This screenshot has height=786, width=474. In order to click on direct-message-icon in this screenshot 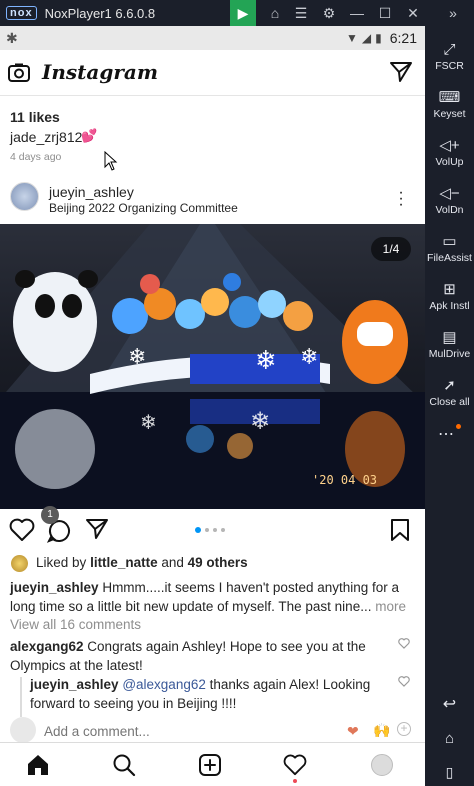, I will do `click(401, 72)`.